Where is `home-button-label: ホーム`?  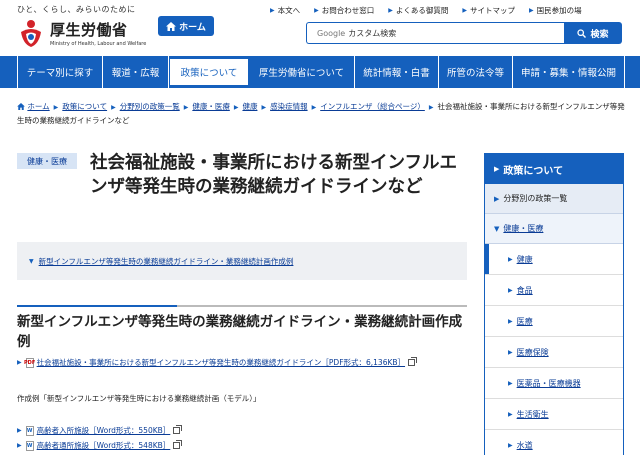
home-button-label: ホーム is located at coordinates (192, 27).